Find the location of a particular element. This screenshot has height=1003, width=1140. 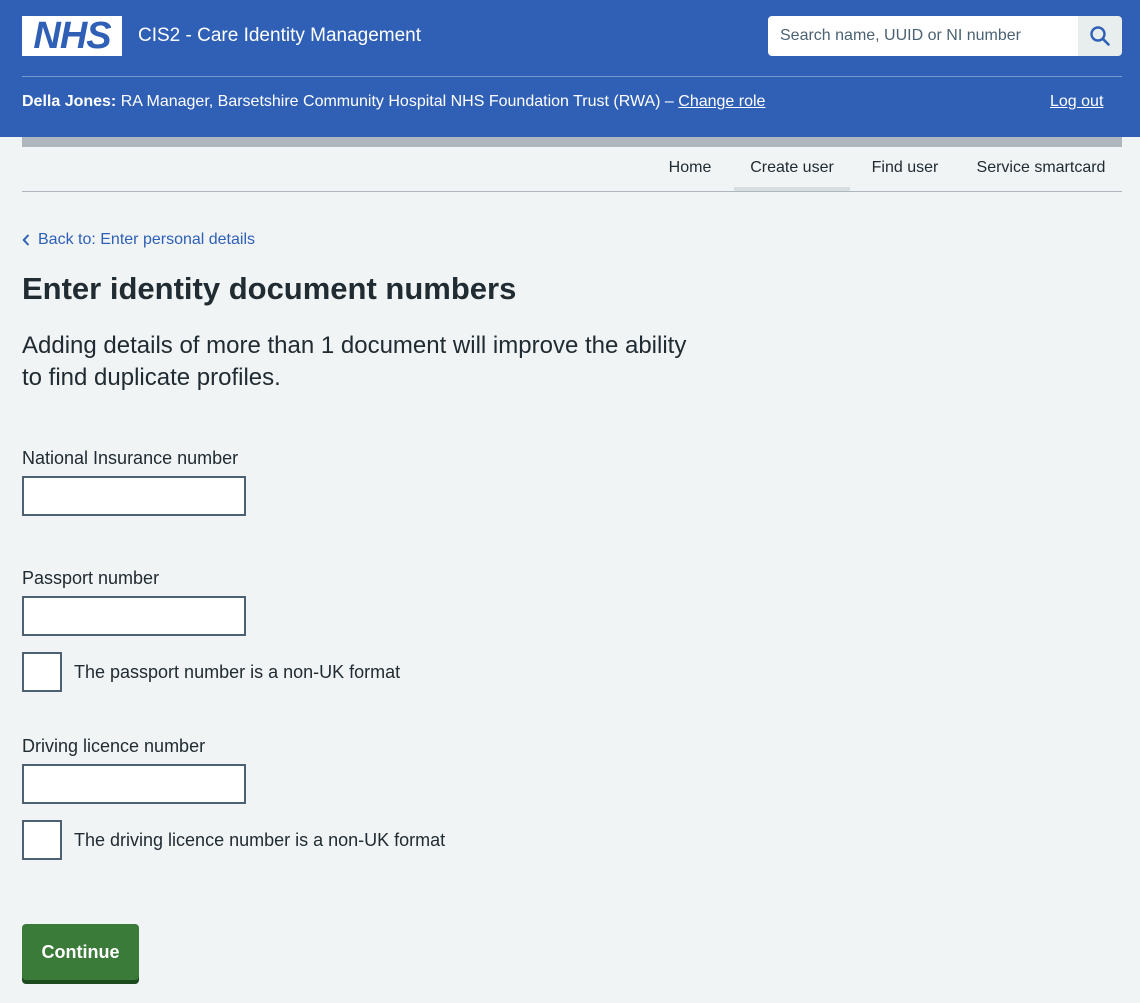

continue-button: Continue is located at coordinates (80, 952).